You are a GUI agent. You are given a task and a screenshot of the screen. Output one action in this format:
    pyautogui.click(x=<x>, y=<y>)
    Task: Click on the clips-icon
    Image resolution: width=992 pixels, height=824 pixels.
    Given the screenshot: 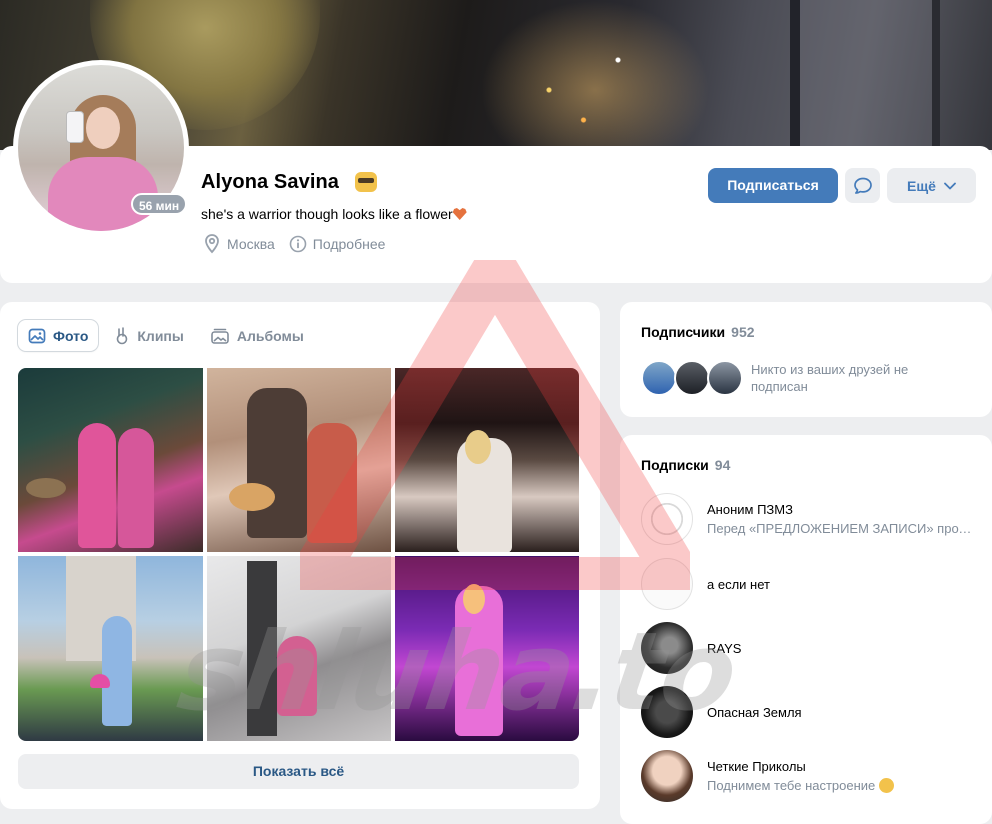 What is the action you would take?
    pyautogui.click(x=122, y=335)
    